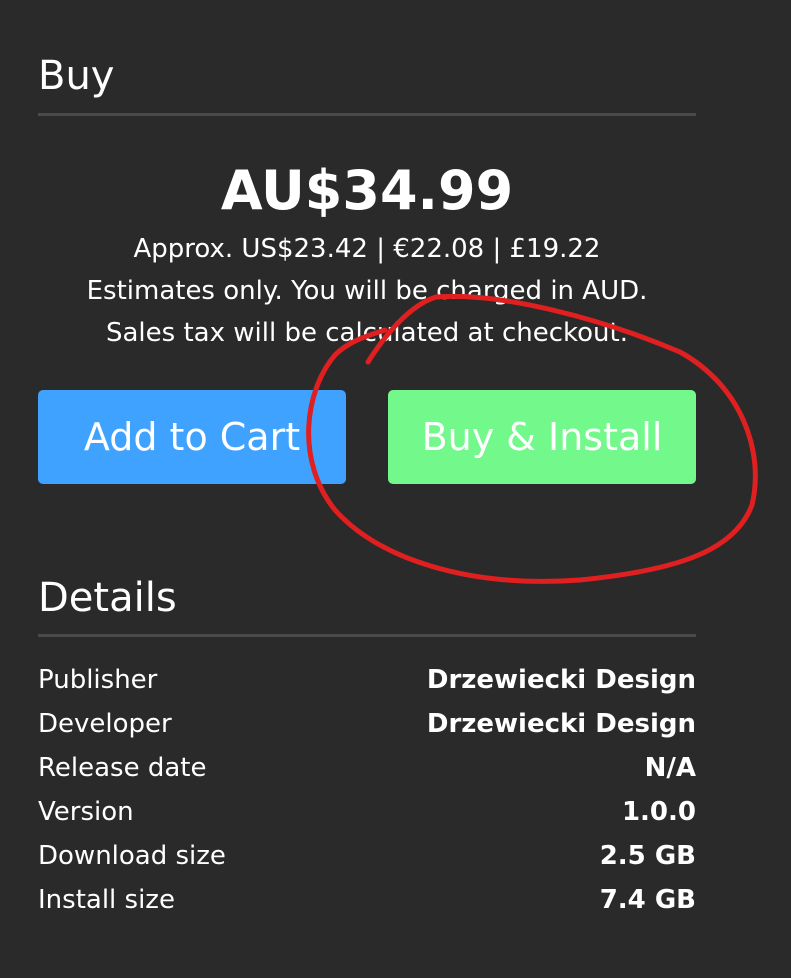 The width and height of the screenshot is (791, 978). I want to click on add-to-cart-button: Add to Cart, so click(192, 437).